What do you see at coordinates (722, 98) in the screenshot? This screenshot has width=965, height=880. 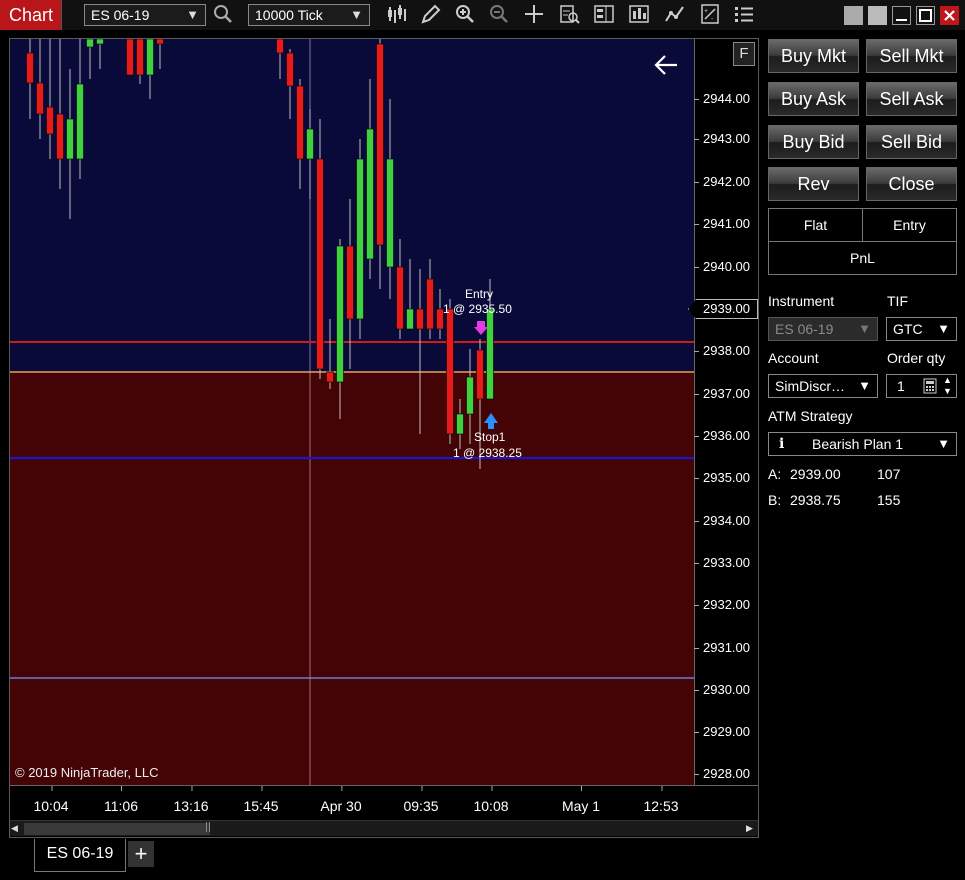 I see `price-tick-label: 2944.00` at bounding box center [722, 98].